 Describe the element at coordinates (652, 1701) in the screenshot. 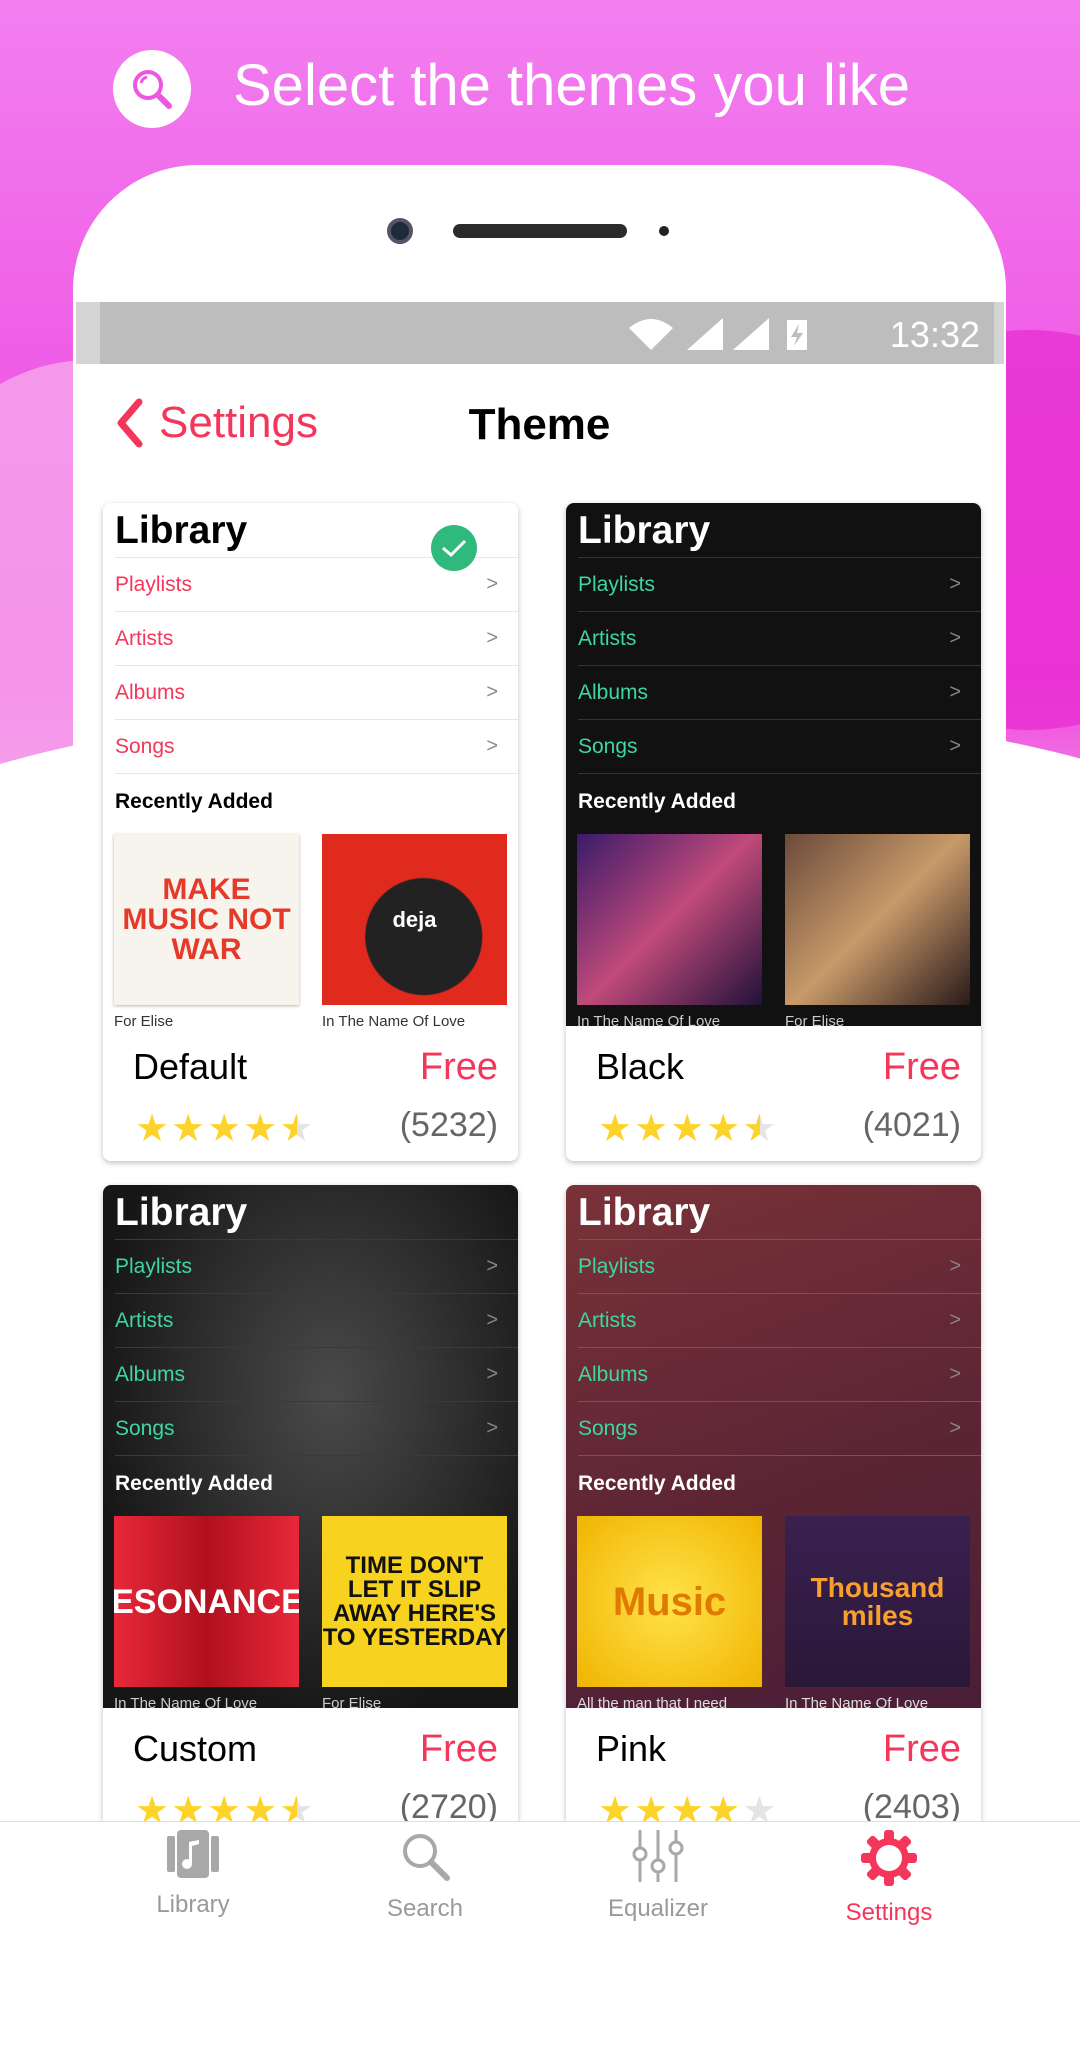

I see `album-caption: All the man that I need` at that location.